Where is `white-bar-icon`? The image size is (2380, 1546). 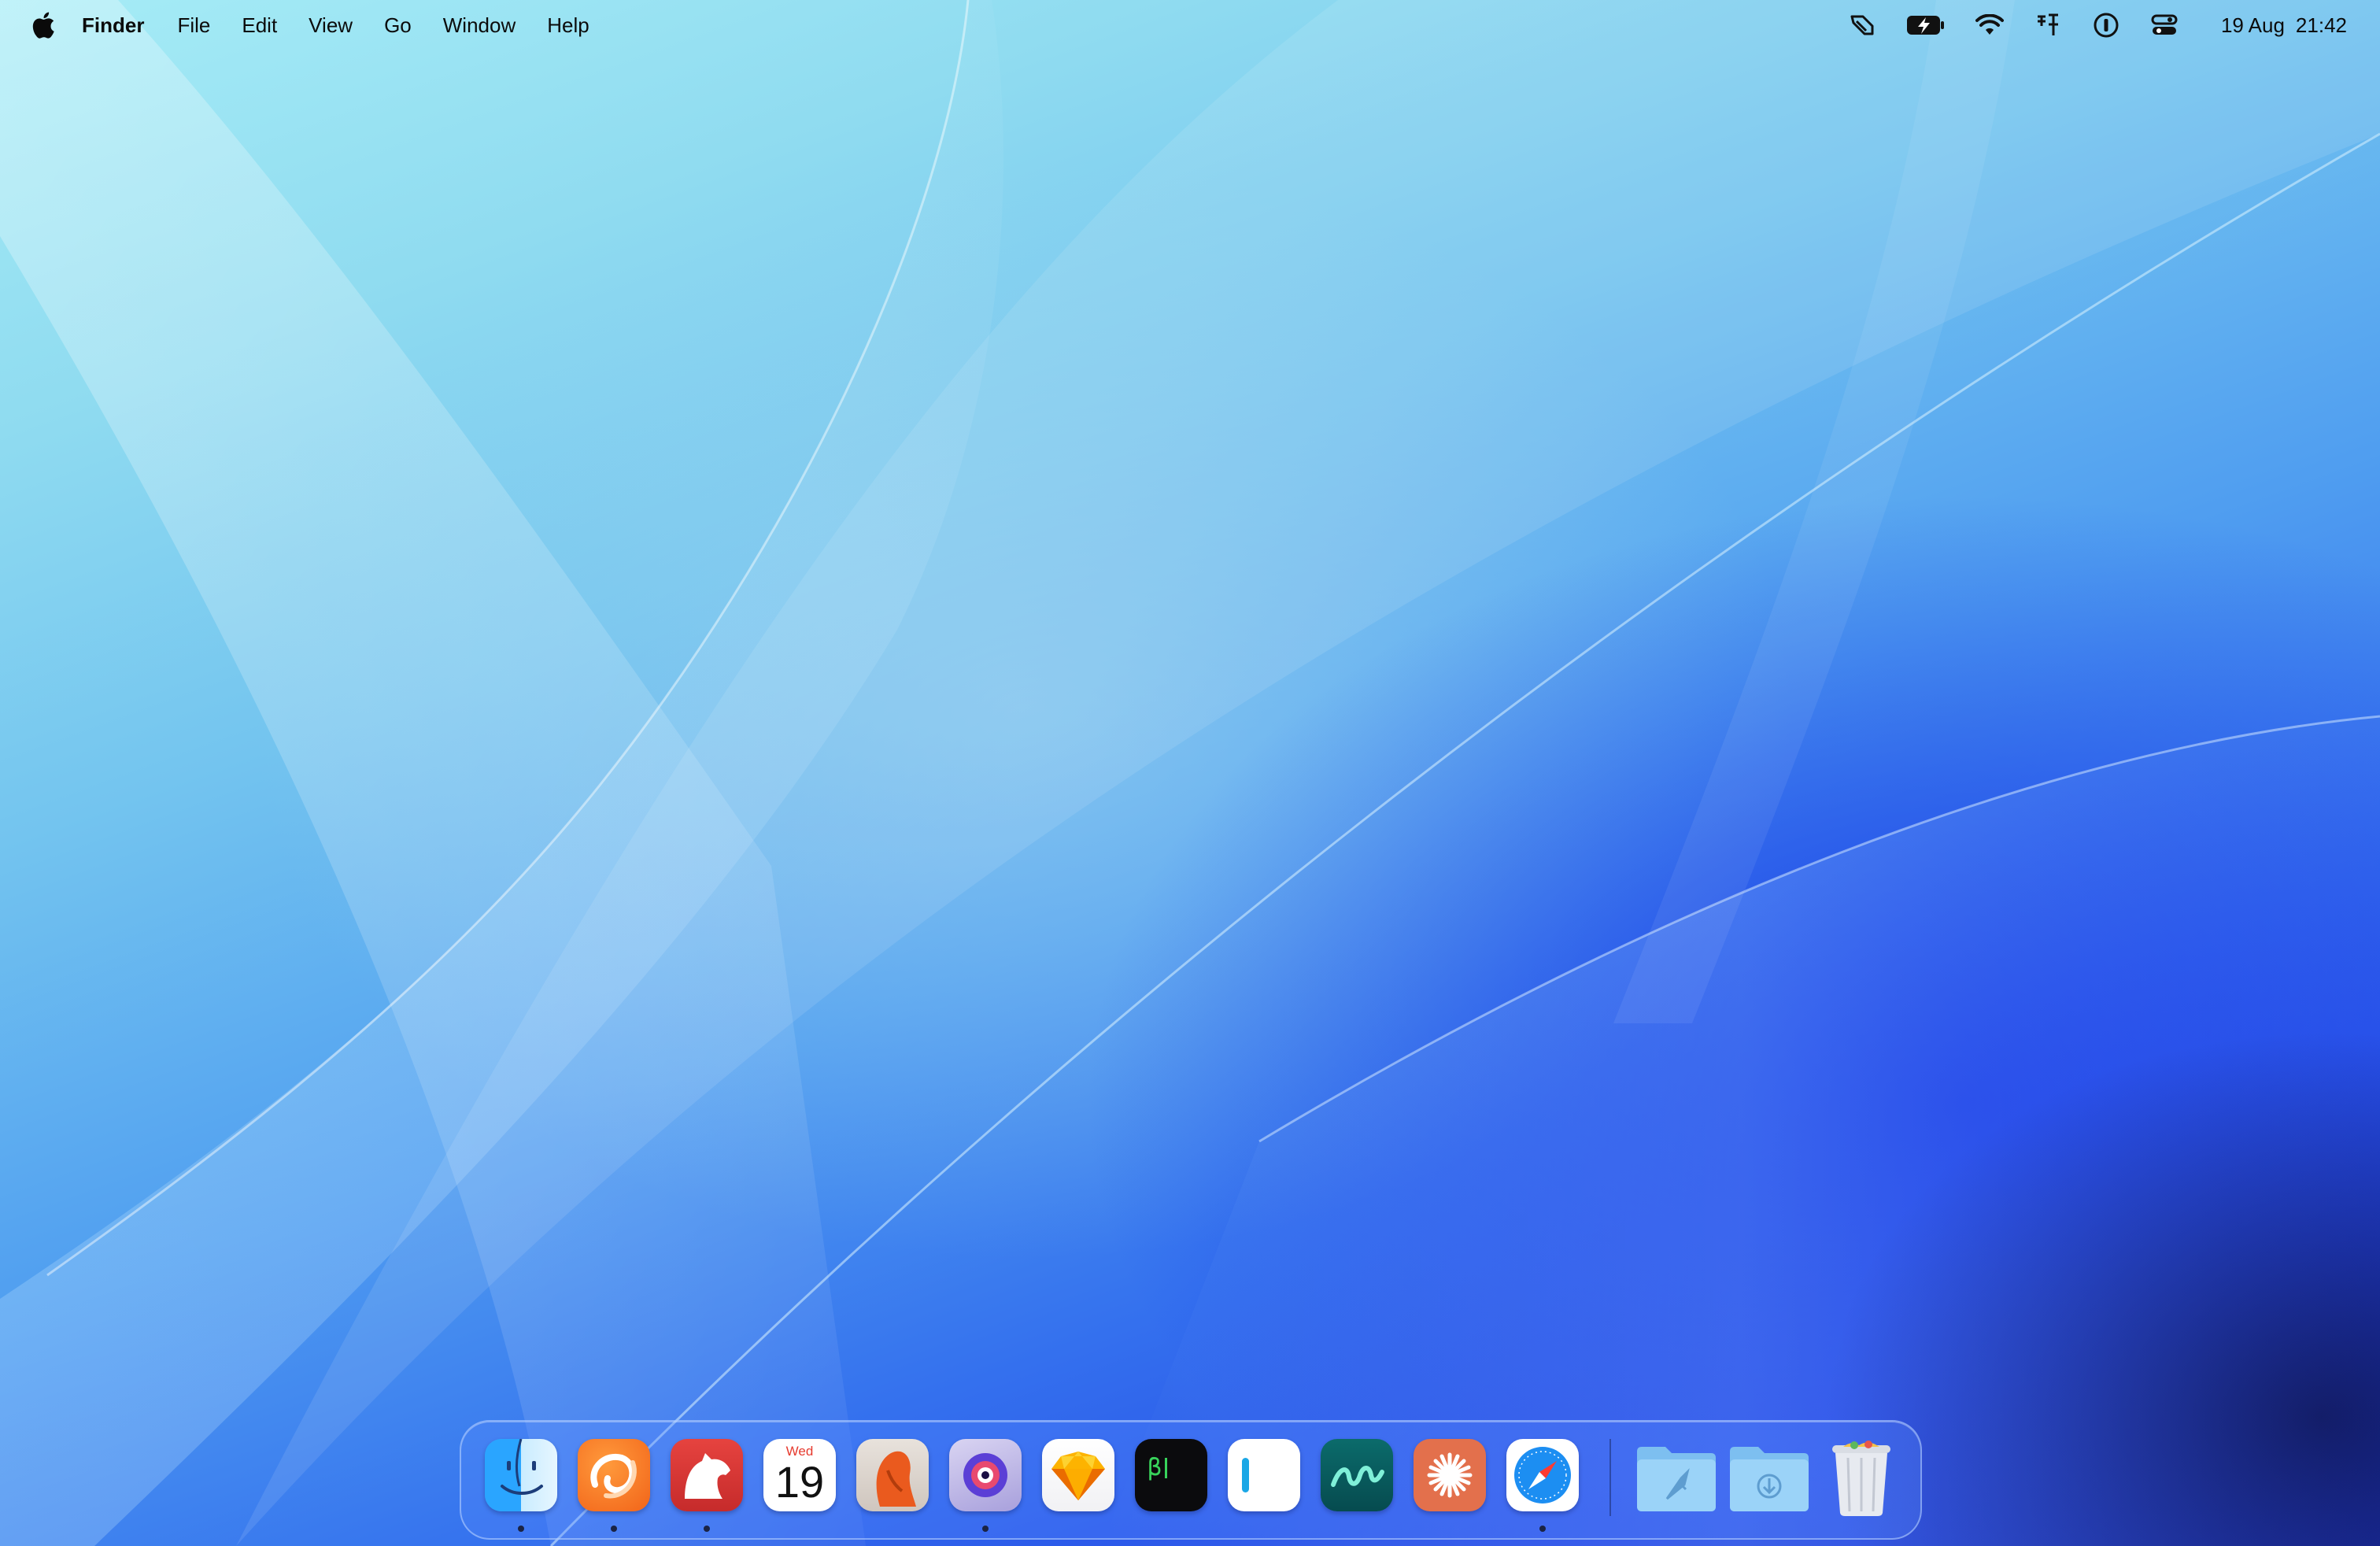
white-bar-icon is located at coordinates (1245, 1475).